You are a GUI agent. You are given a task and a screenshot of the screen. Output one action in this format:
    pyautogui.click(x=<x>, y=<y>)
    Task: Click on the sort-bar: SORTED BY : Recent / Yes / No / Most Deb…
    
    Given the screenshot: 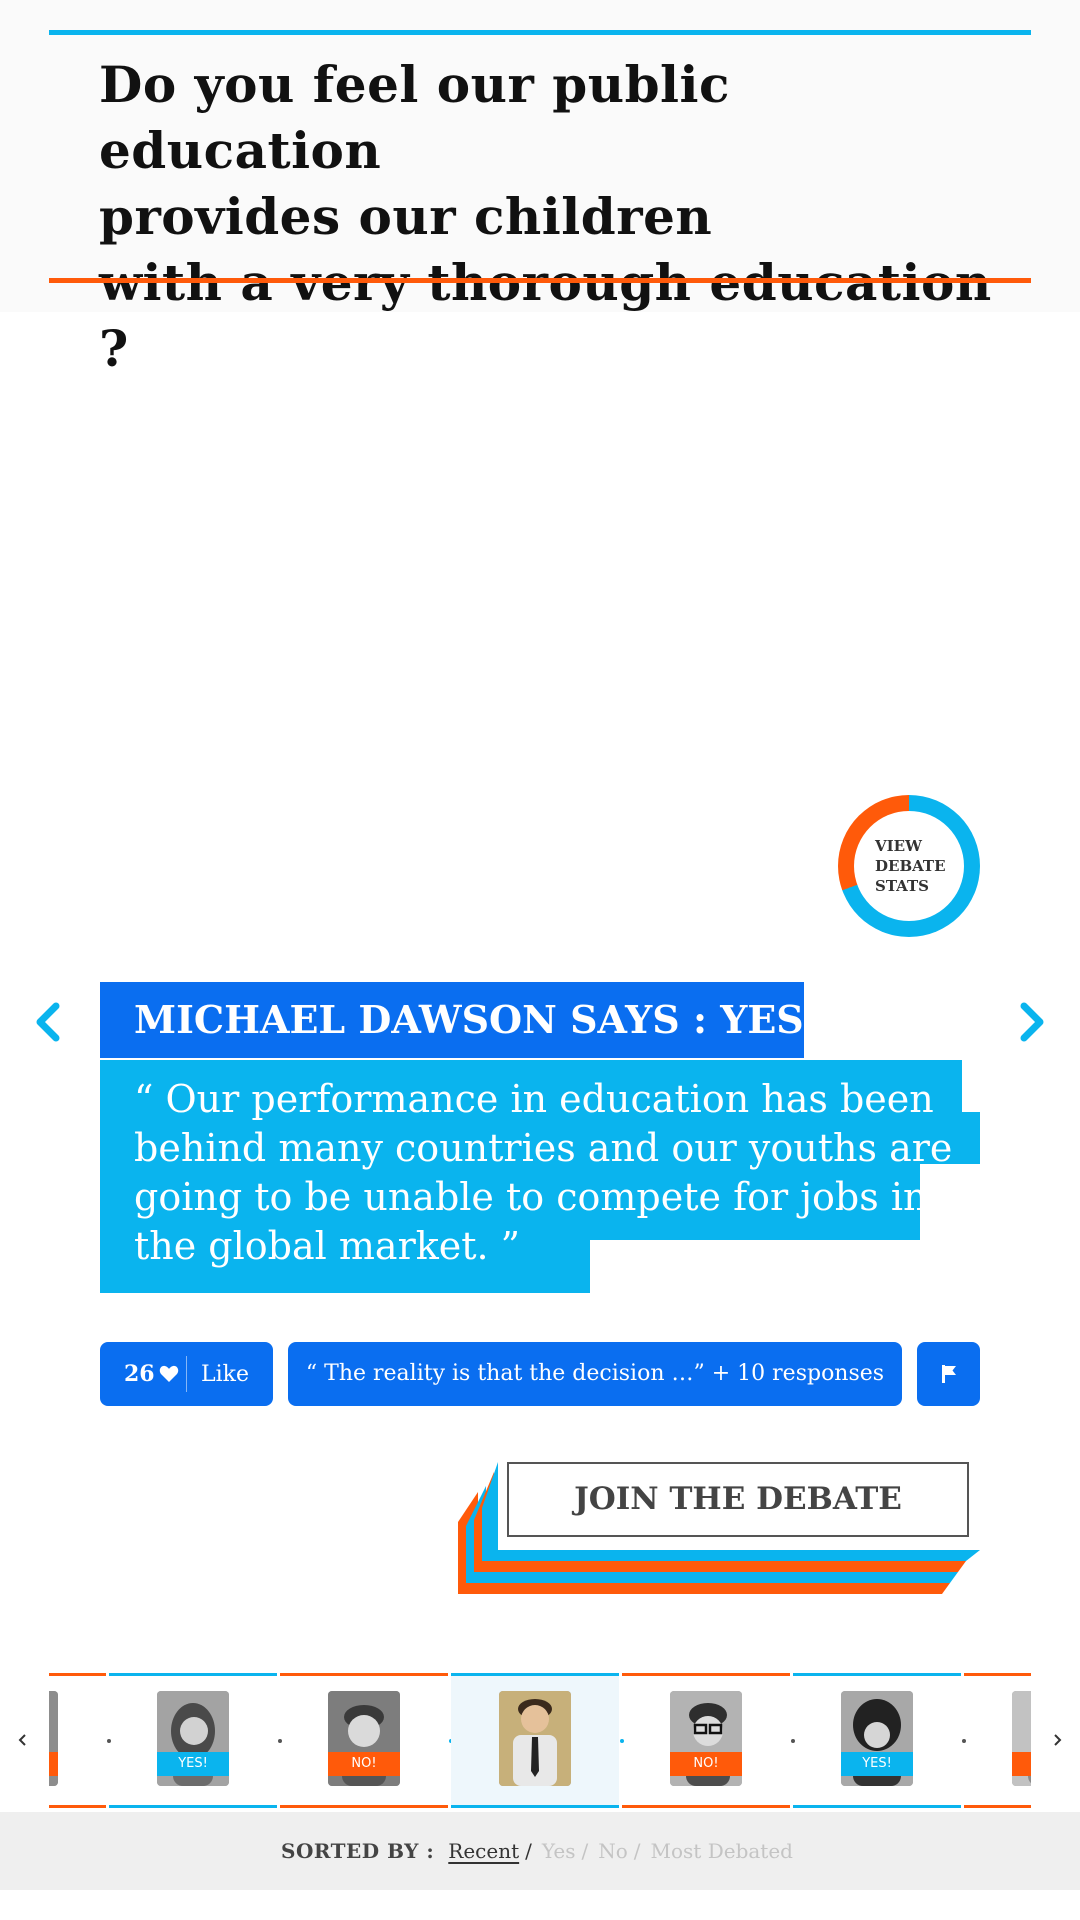 What is the action you would take?
    pyautogui.click(x=540, y=1851)
    